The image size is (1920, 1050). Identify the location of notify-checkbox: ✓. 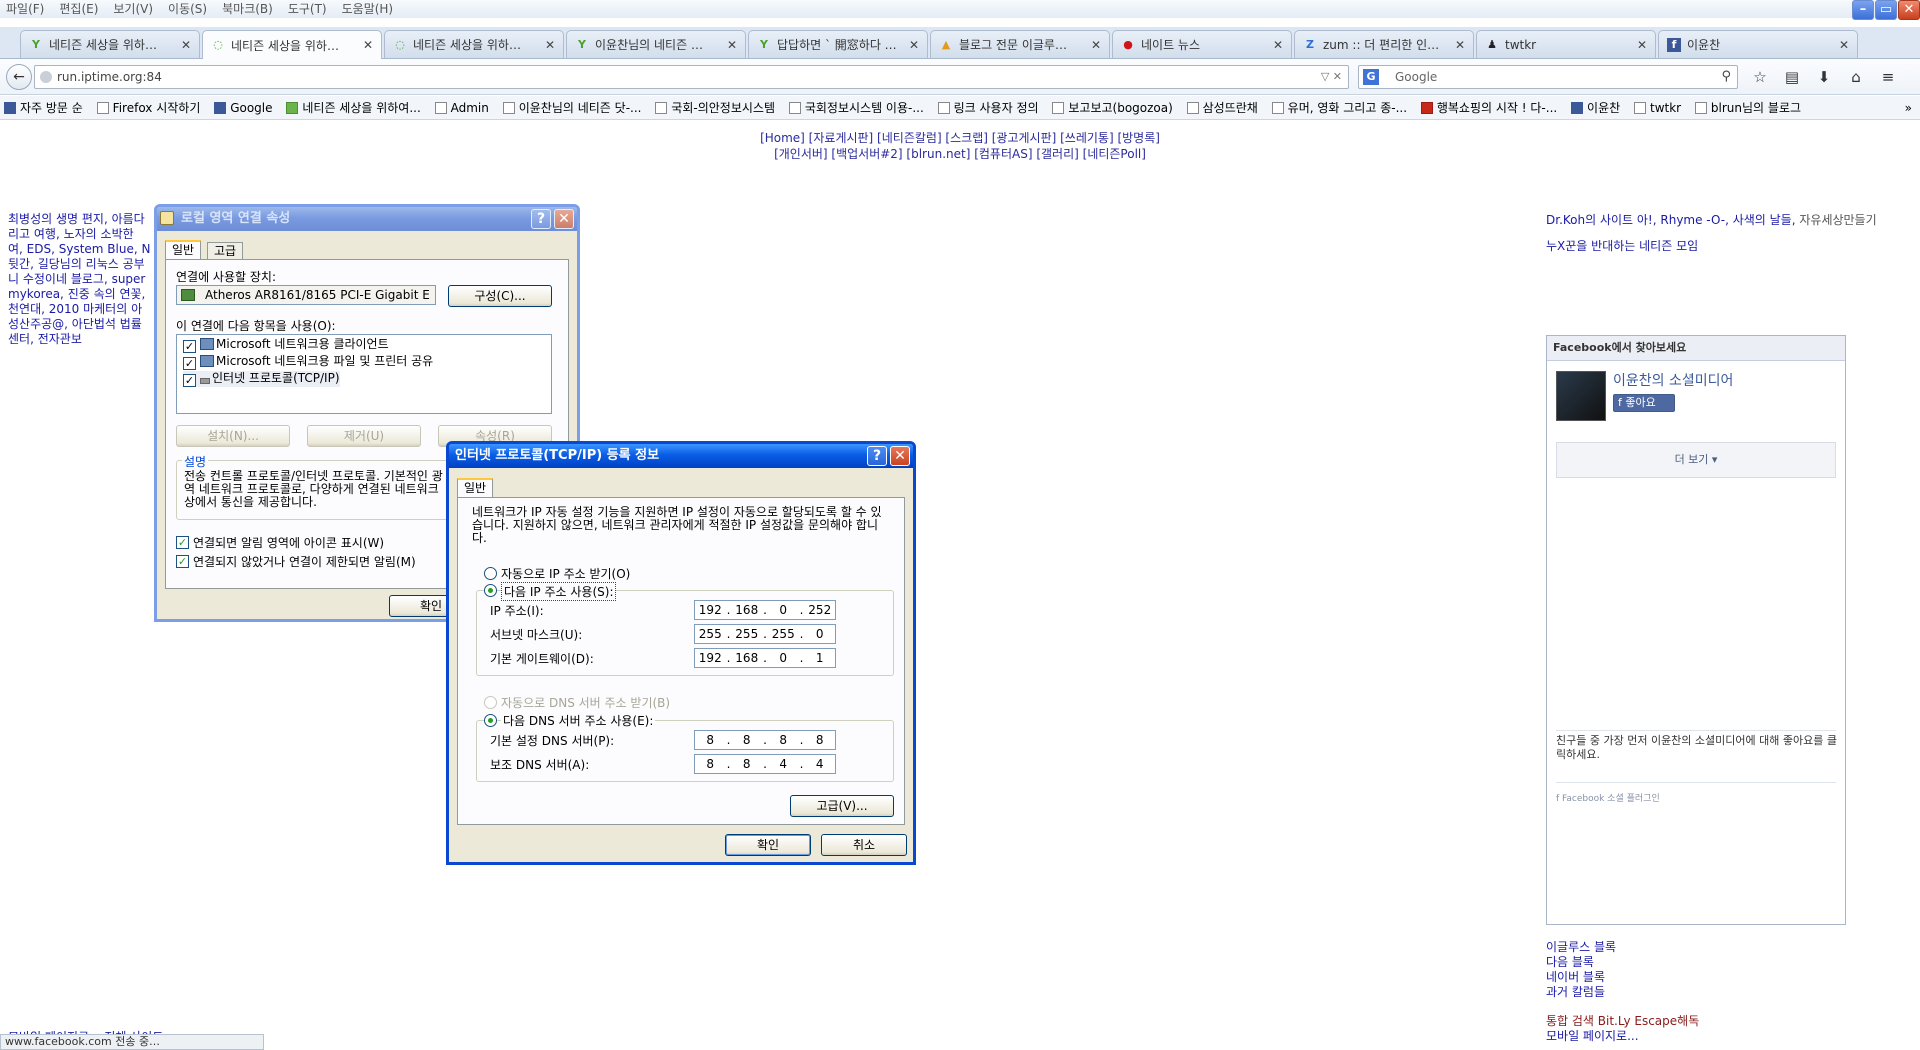
(182, 561).